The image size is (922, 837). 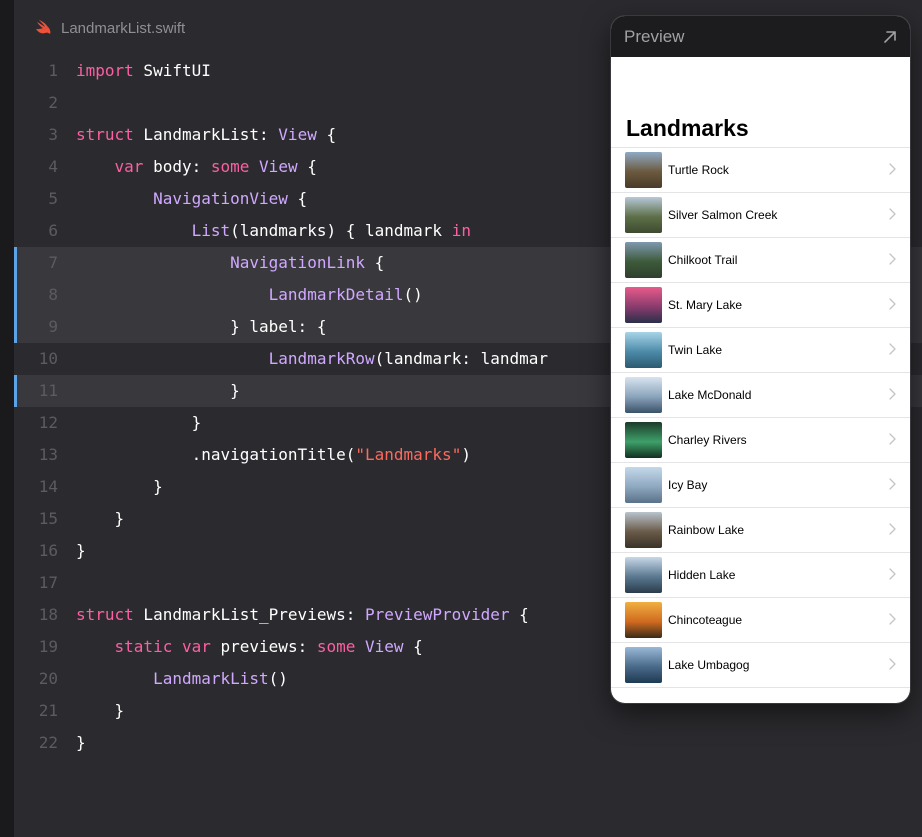 I want to click on landmark-row: Chilkoot Trail, so click(x=760, y=260).